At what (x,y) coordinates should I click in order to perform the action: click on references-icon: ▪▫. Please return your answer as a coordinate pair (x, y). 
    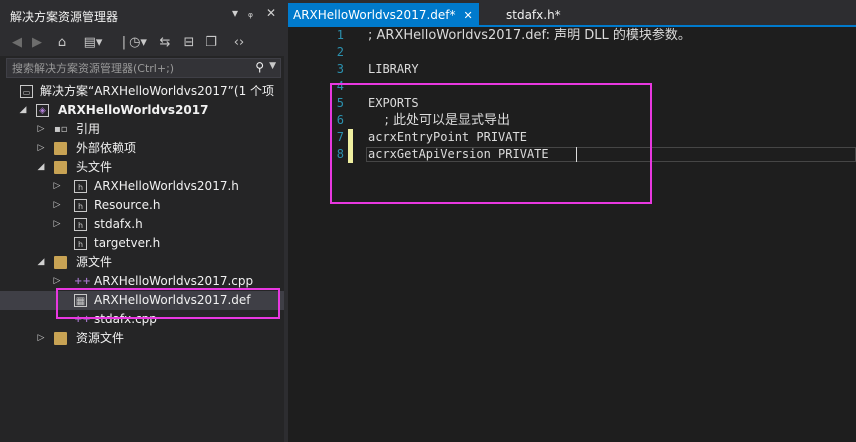
    Looking at the image, I should click on (61, 129).